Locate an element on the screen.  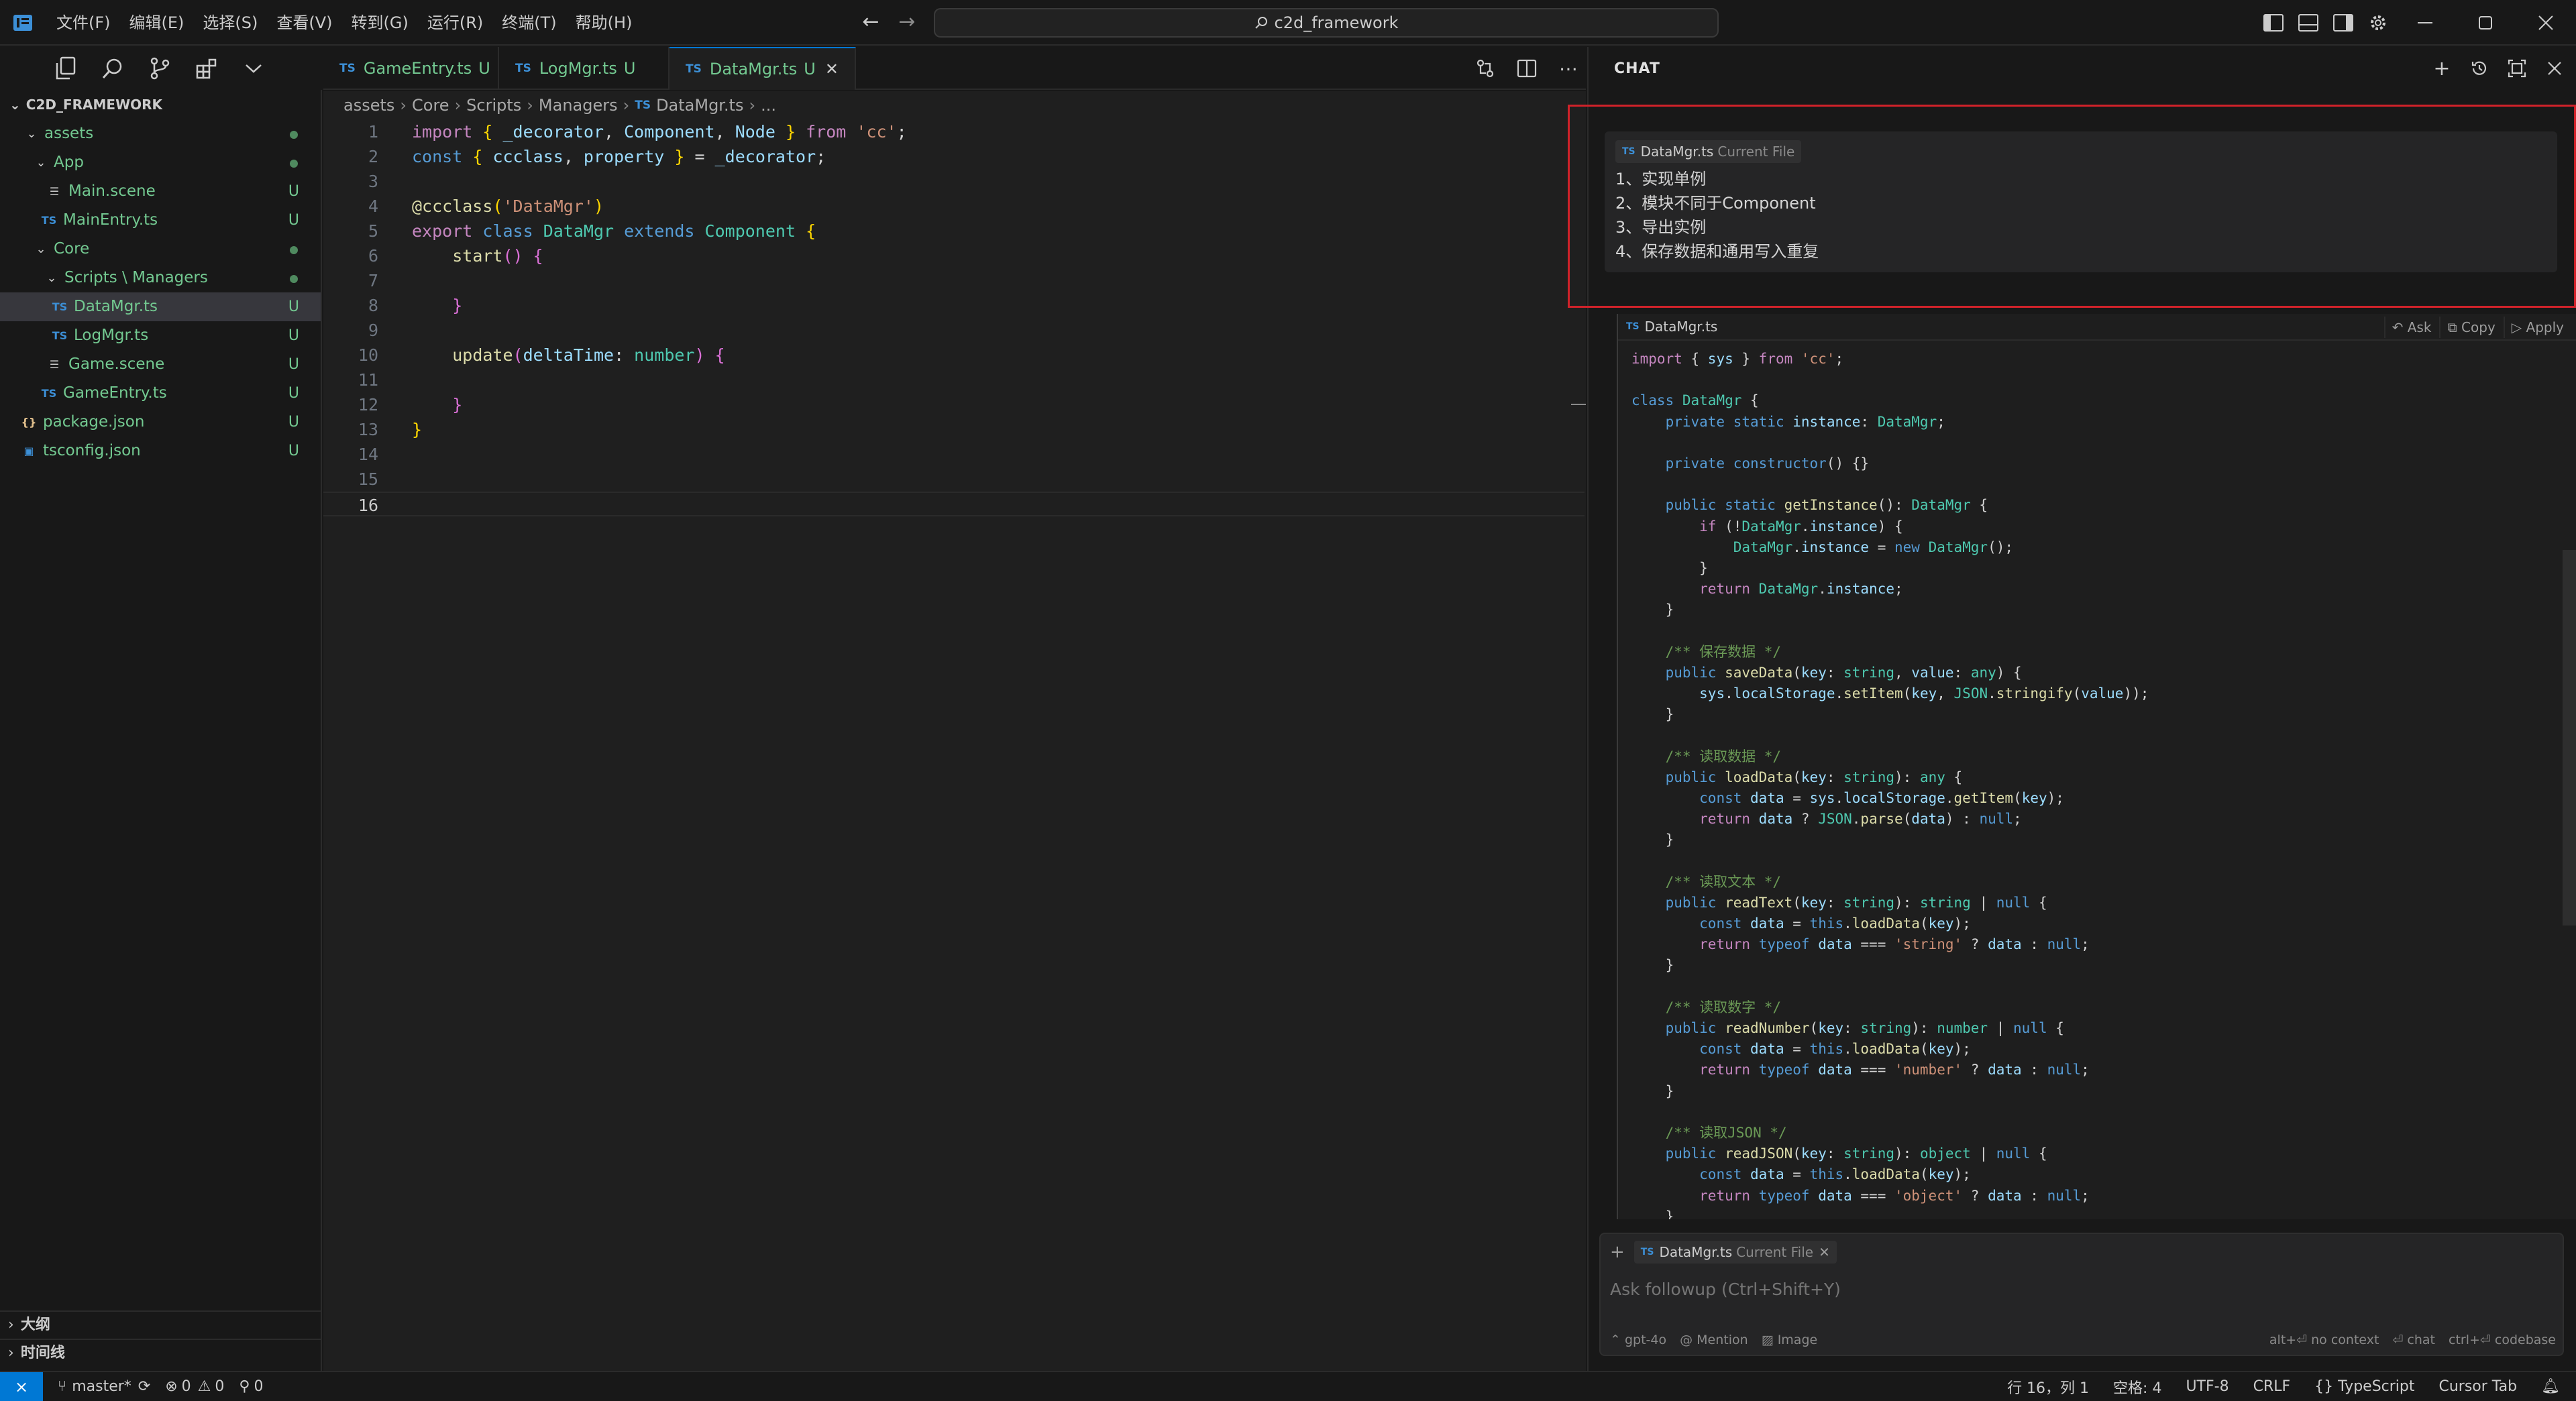
chat-scrollbar is located at coordinates (2569, 738).